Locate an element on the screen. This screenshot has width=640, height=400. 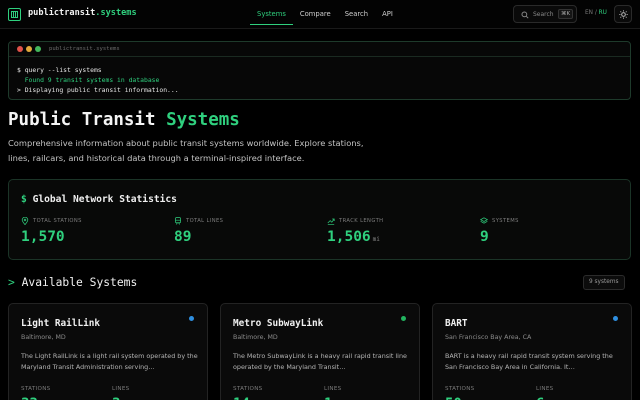
terminal-titlebar: publictransit.systems is located at coordinates (319, 49).